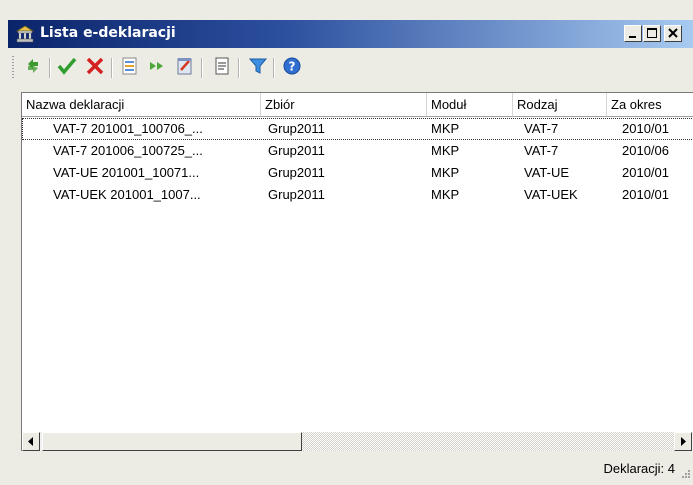 Image resolution: width=693 pixels, height=485 pixels. I want to click on window-title: Lista e-deklaracji, so click(108, 33).